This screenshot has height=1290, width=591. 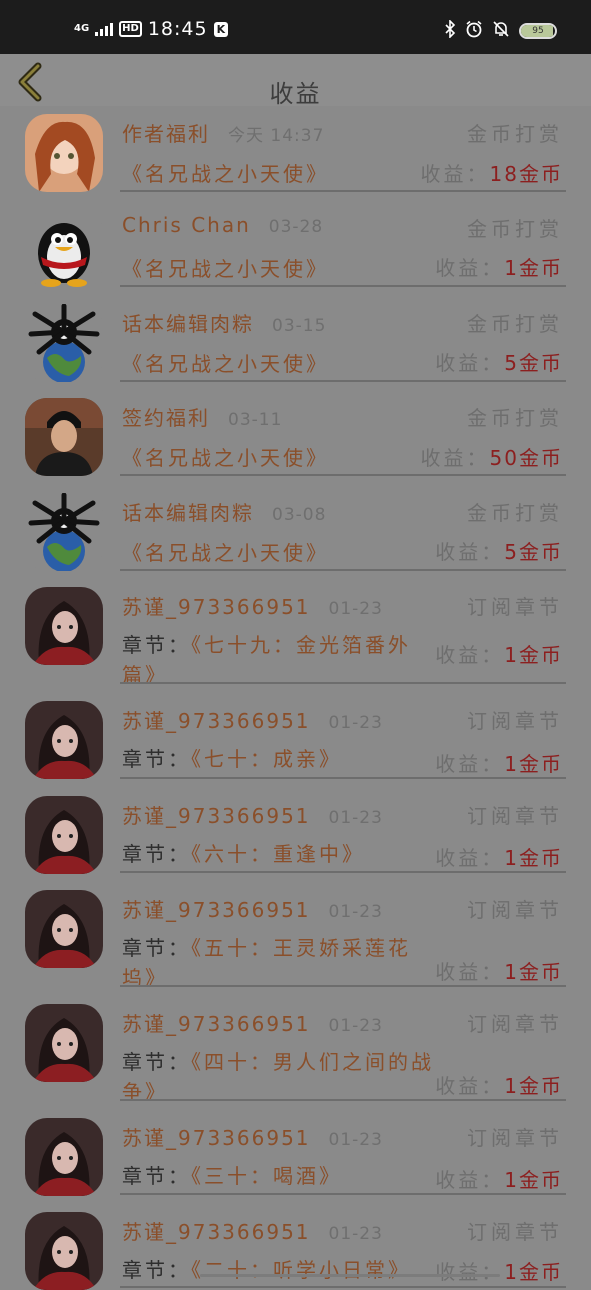 What do you see at coordinates (299, 326) in the screenshot?
I see `timestamp: 03-15` at bounding box center [299, 326].